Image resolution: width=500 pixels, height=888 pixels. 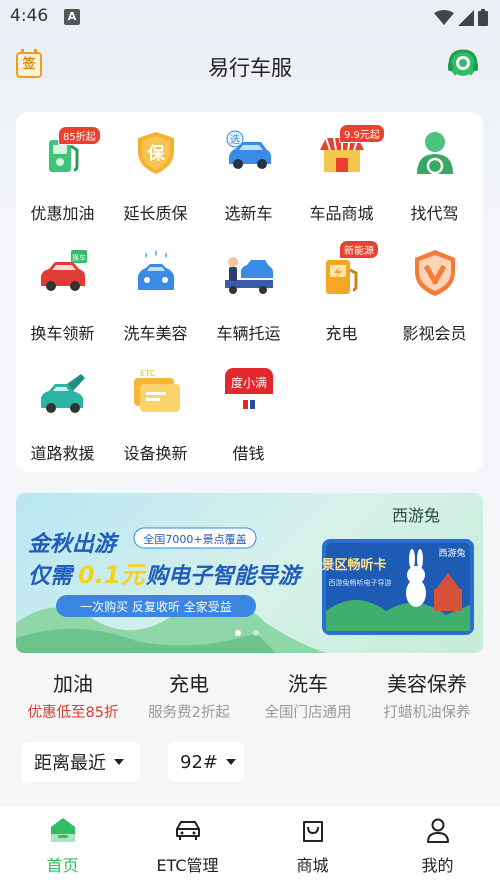 What do you see at coordinates (63, 393) in the screenshot?
I see `road-rescue-icon` at bounding box center [63, 393].